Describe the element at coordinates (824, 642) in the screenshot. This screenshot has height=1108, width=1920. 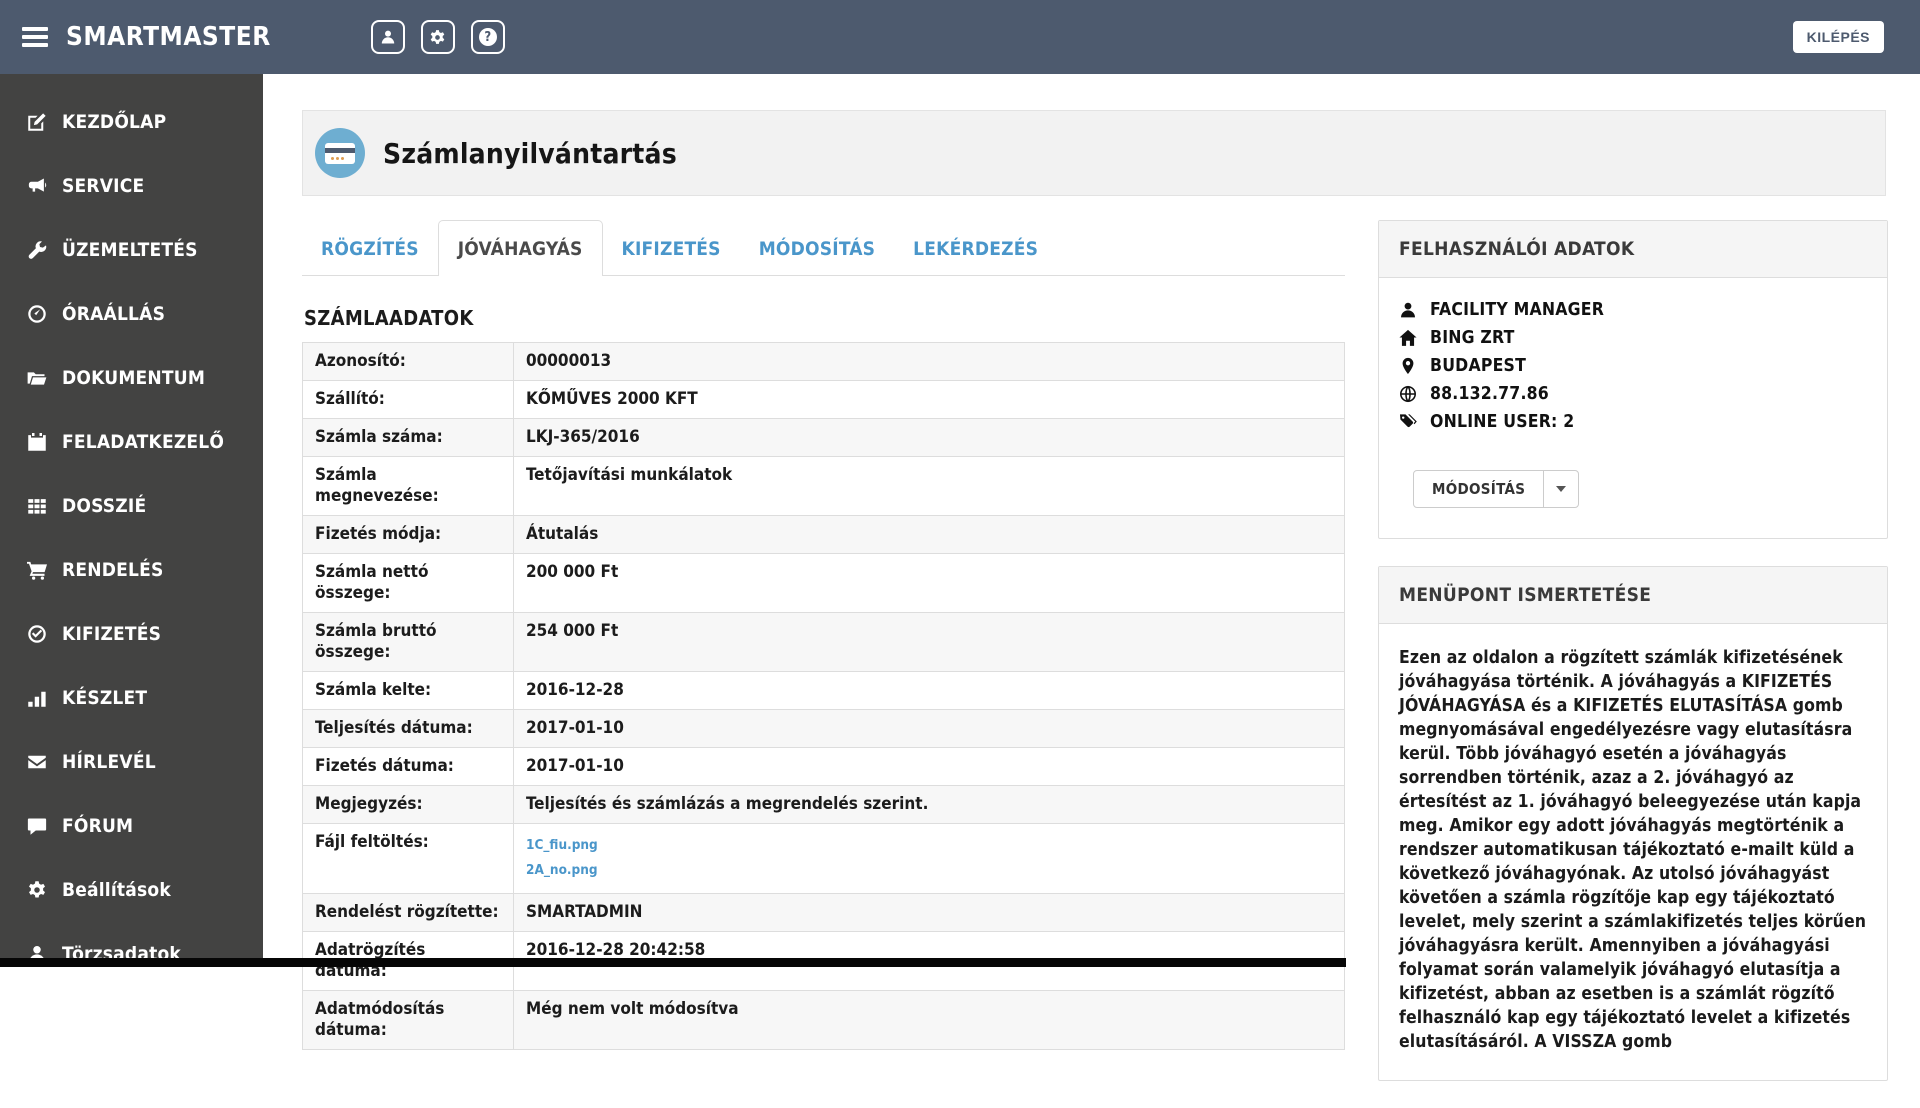
I see `table-row: Számla bruttó összege: 254 000 Ft` at that location.